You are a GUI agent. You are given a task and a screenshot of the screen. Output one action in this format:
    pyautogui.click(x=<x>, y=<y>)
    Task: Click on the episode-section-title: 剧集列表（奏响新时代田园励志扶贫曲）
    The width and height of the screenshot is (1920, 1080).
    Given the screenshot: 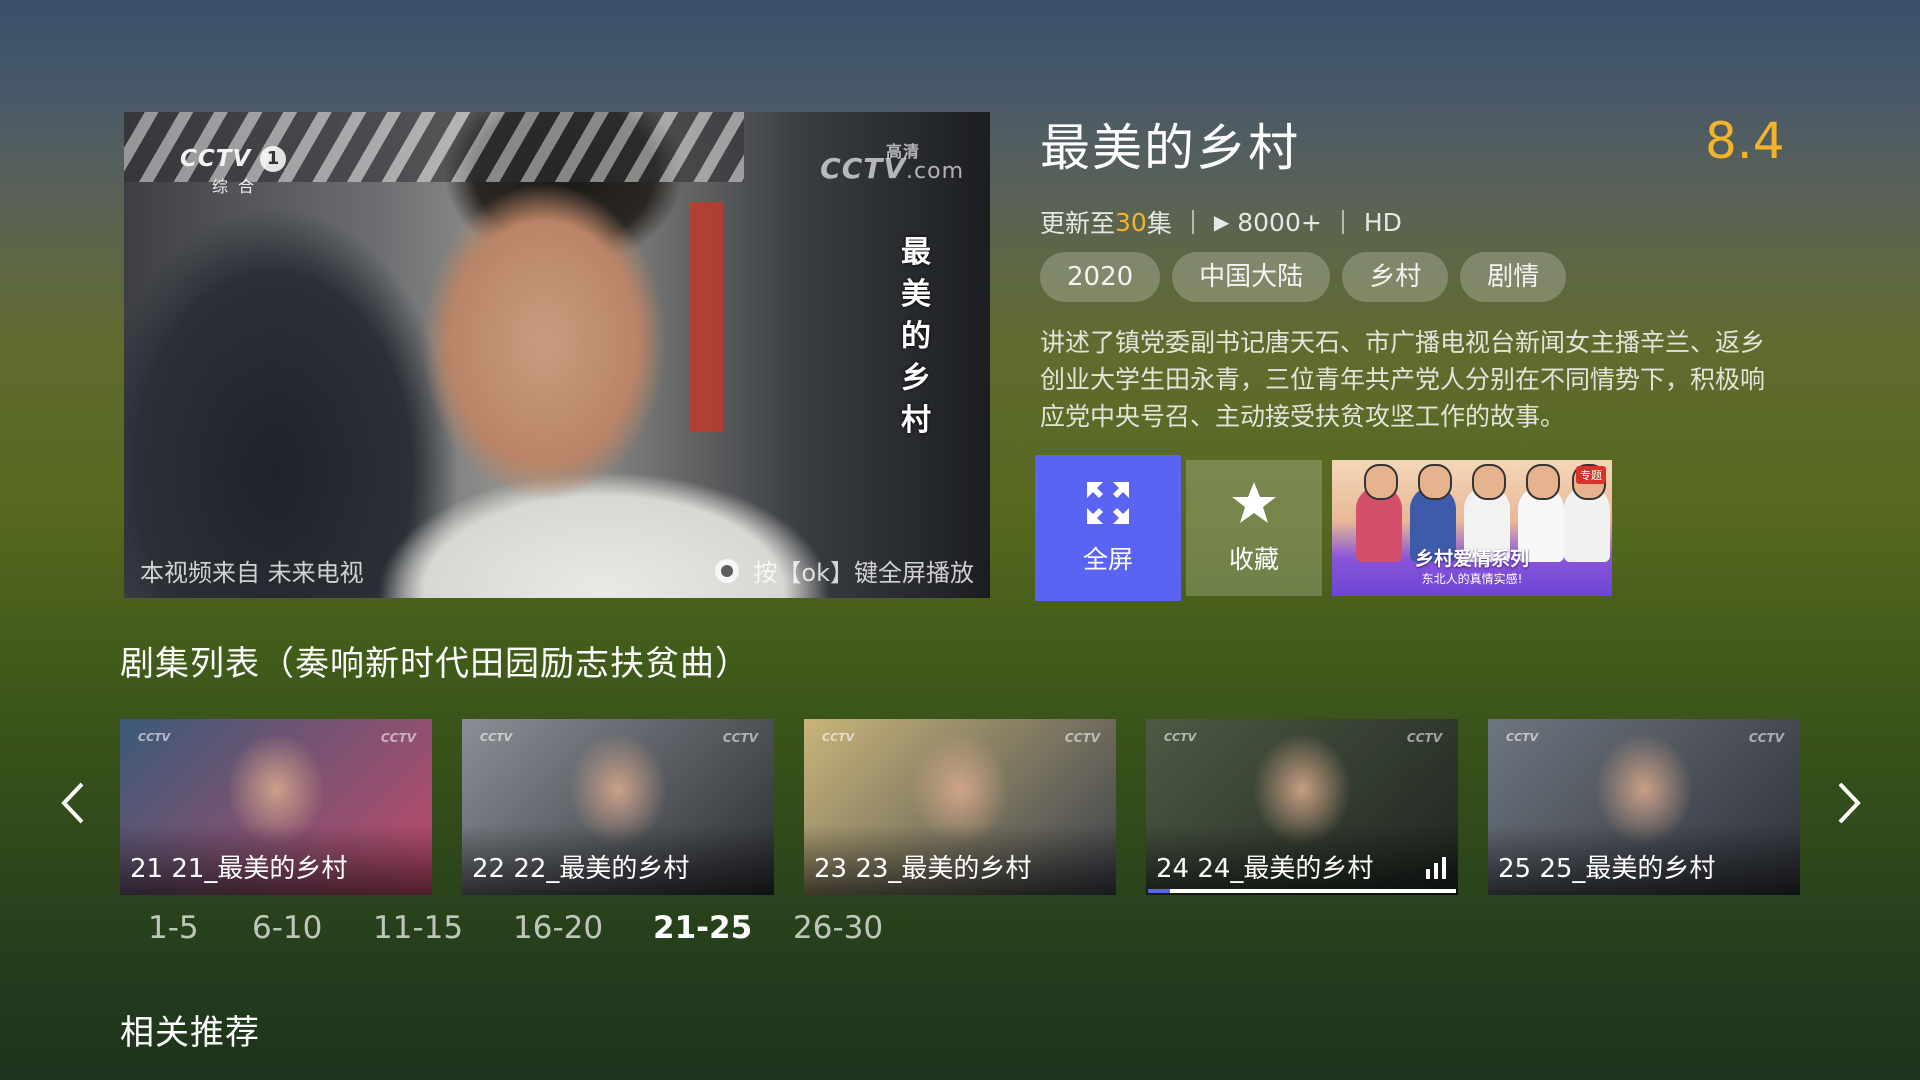 What is the action you would take?
    pyautogui.click(x=435, y=664)
    